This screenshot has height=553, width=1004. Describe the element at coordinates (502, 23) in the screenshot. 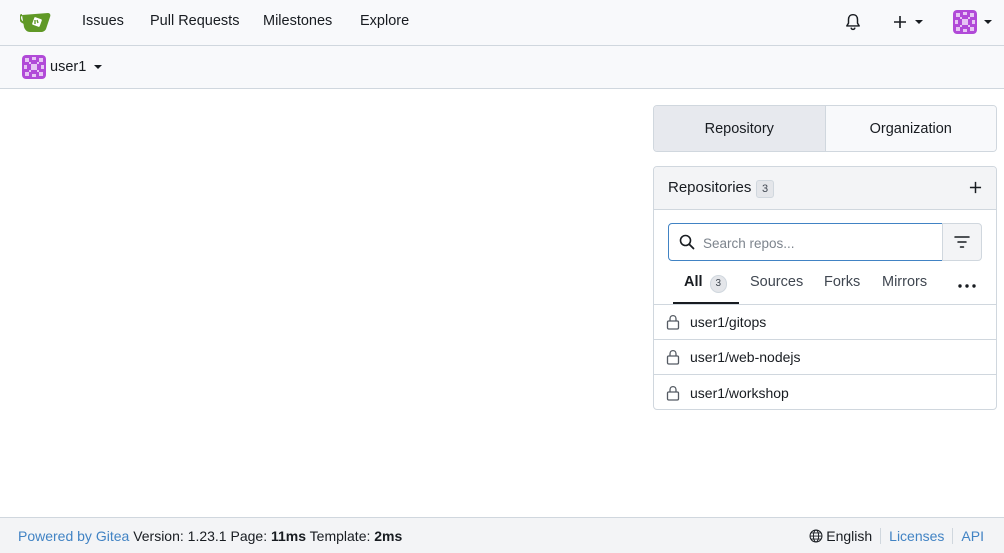

I see `top-navbar: Issues Pull Requests Milestones Explore` at that location.